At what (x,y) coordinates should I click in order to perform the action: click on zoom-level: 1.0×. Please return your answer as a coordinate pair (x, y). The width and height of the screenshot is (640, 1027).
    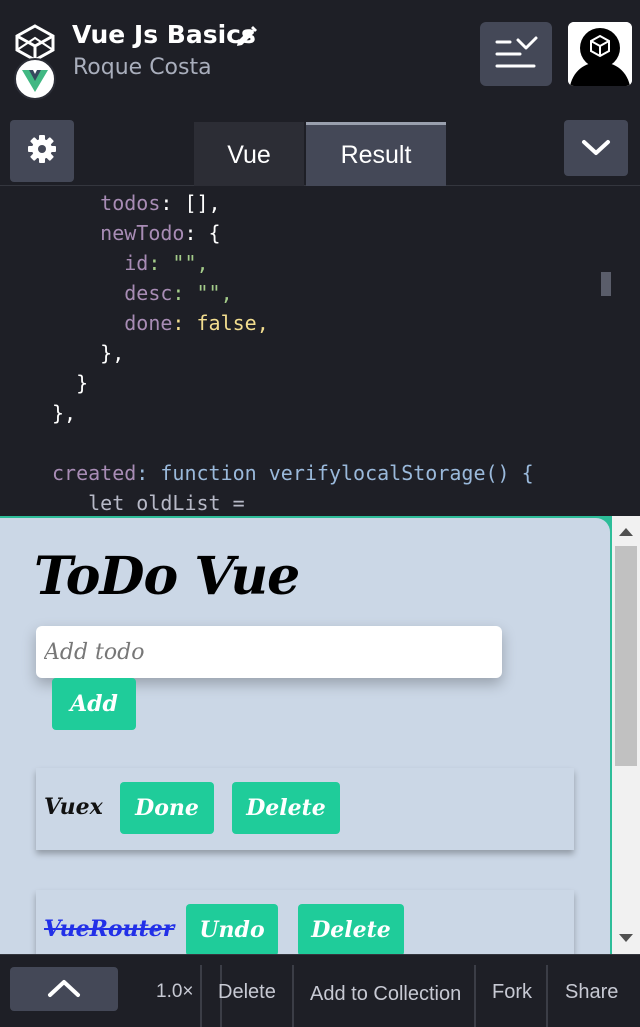
    Looking at the image, I should click on (175, 992).